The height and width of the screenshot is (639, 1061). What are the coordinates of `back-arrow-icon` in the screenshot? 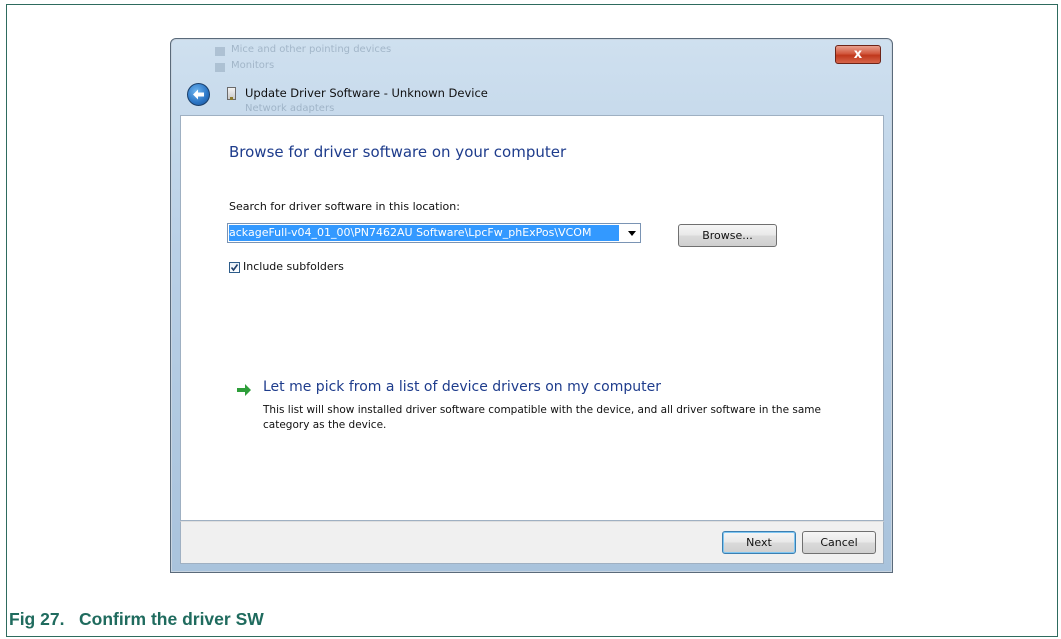 It's located at (198, 94).